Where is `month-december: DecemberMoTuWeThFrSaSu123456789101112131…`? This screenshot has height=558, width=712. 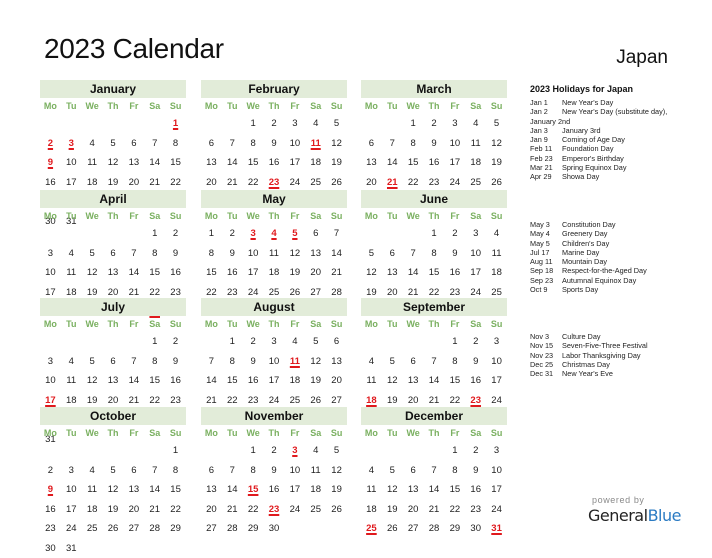
month-december: DecemberMoTuWeThFrSaSu123456789101112131… is located at coordinates (434, 473).